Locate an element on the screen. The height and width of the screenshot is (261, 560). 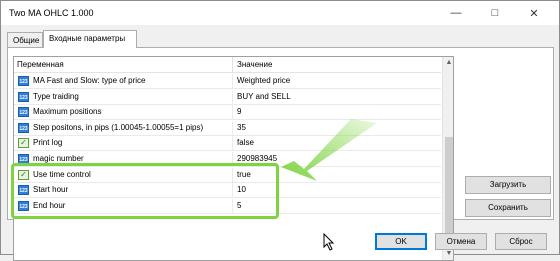
parameter-value: 290983945 is located at coordinates (257, 158).